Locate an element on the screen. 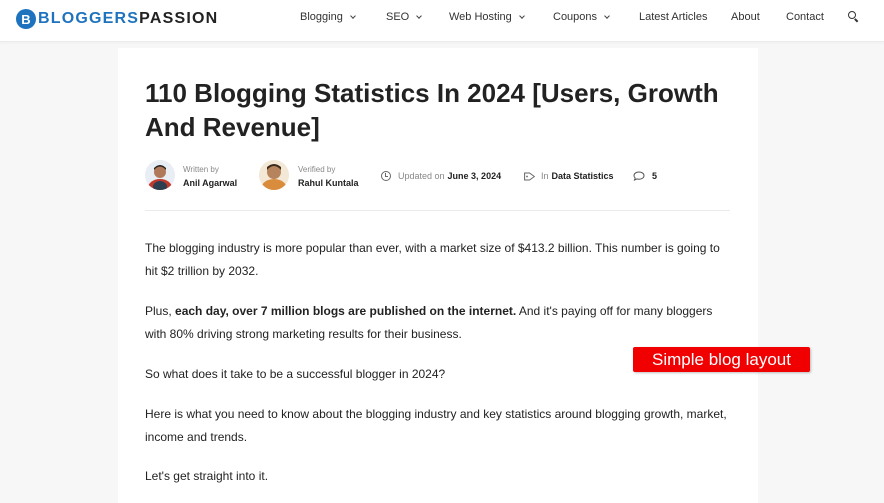 The width and height of the screenshot is (884, 503). logo-text-bloggers: BLOGGERS is located at coordinates (89, 18).